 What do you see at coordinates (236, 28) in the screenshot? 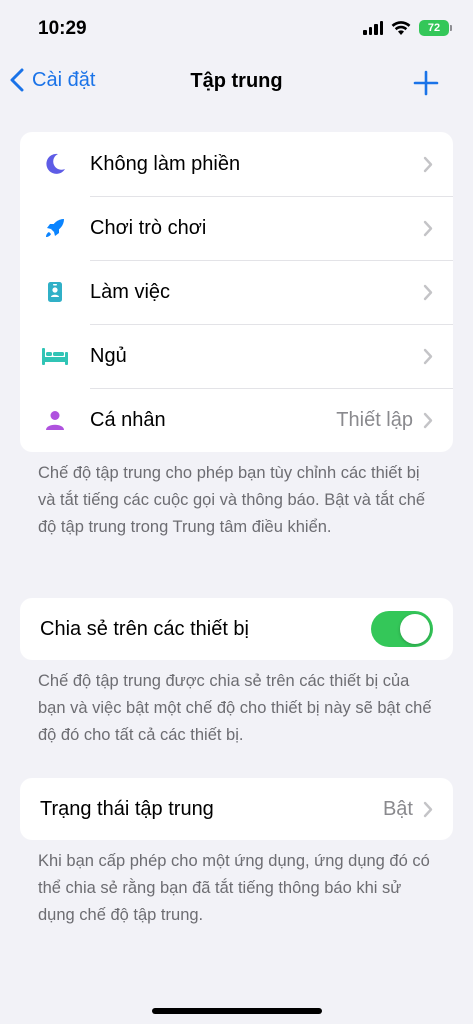
I see `status-bar: 10:29 72` at bounding box center [236, 28].